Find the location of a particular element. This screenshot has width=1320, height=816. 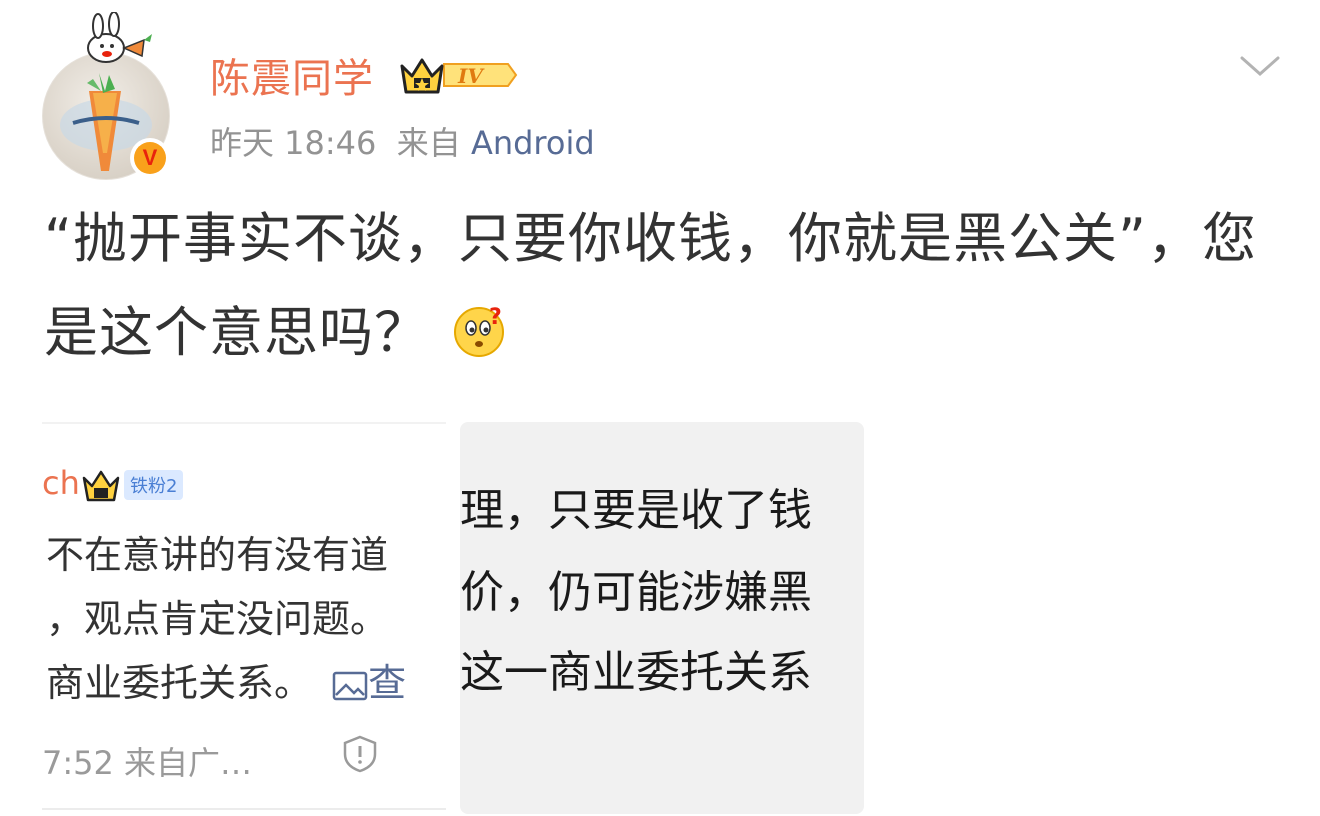

vip-crown-badge-icon: IV is located at coordinates (458, 75).